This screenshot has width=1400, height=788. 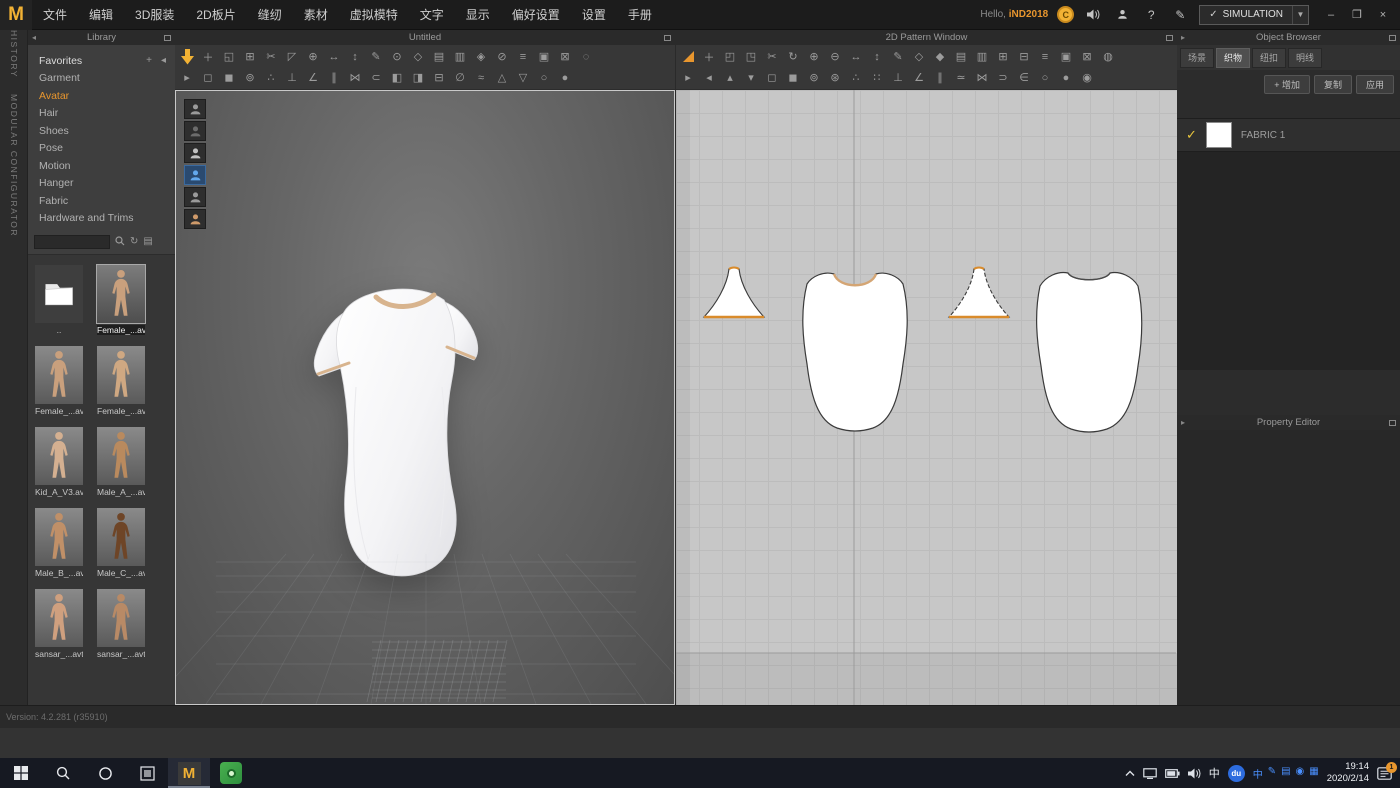 I want to click on task-view-button, so click(x=147, y=773).